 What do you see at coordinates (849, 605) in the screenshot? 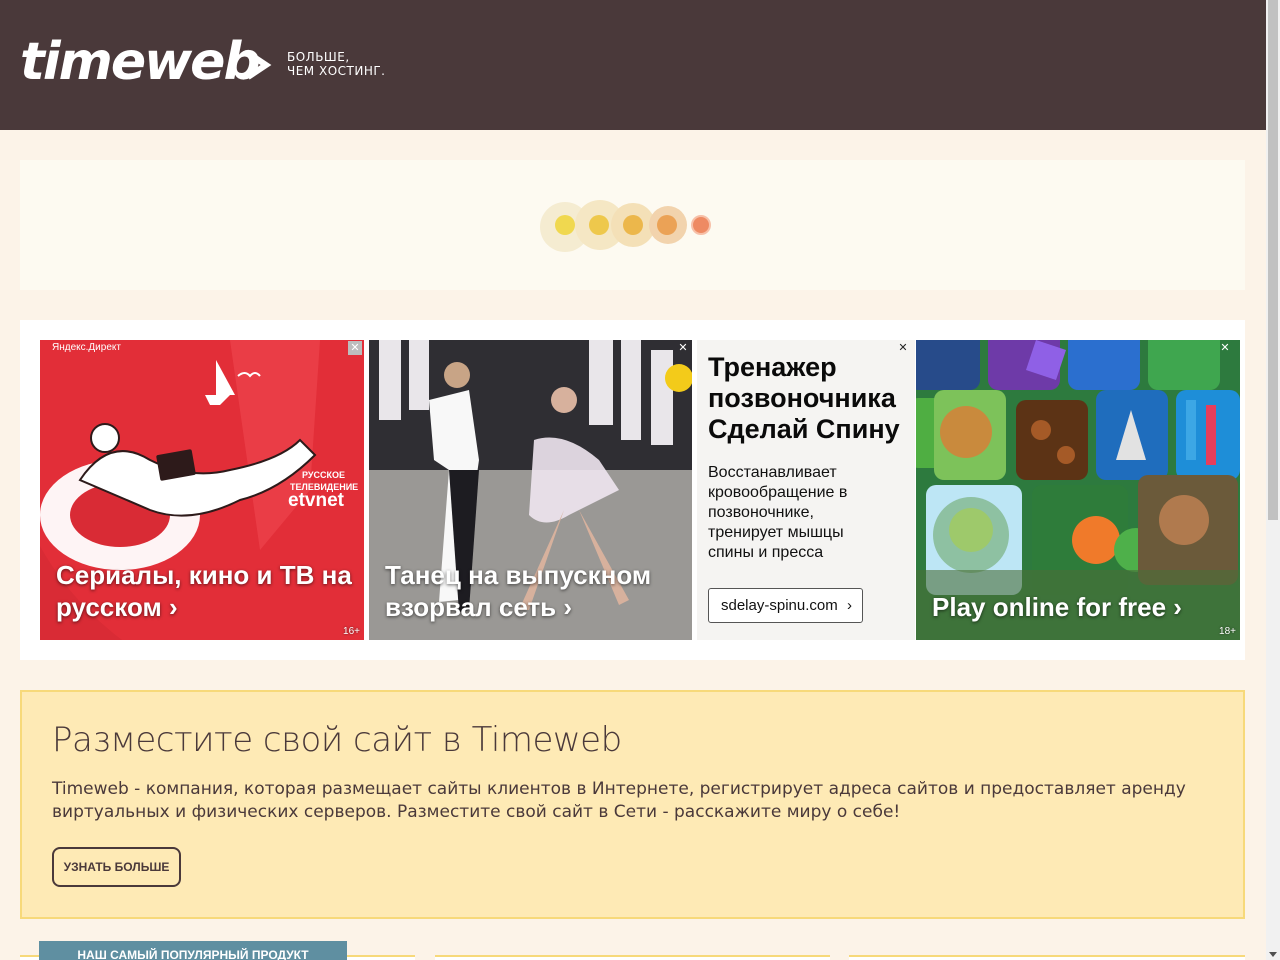
I see `chevron-right-icon: ›` at bounding box center [849, 605].